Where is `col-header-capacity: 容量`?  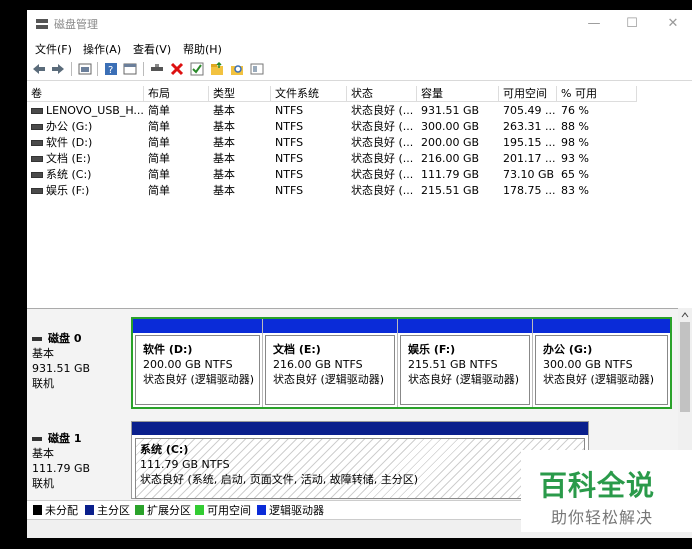 col-header-capacity: 容量 is located at coordinates (458, 94).